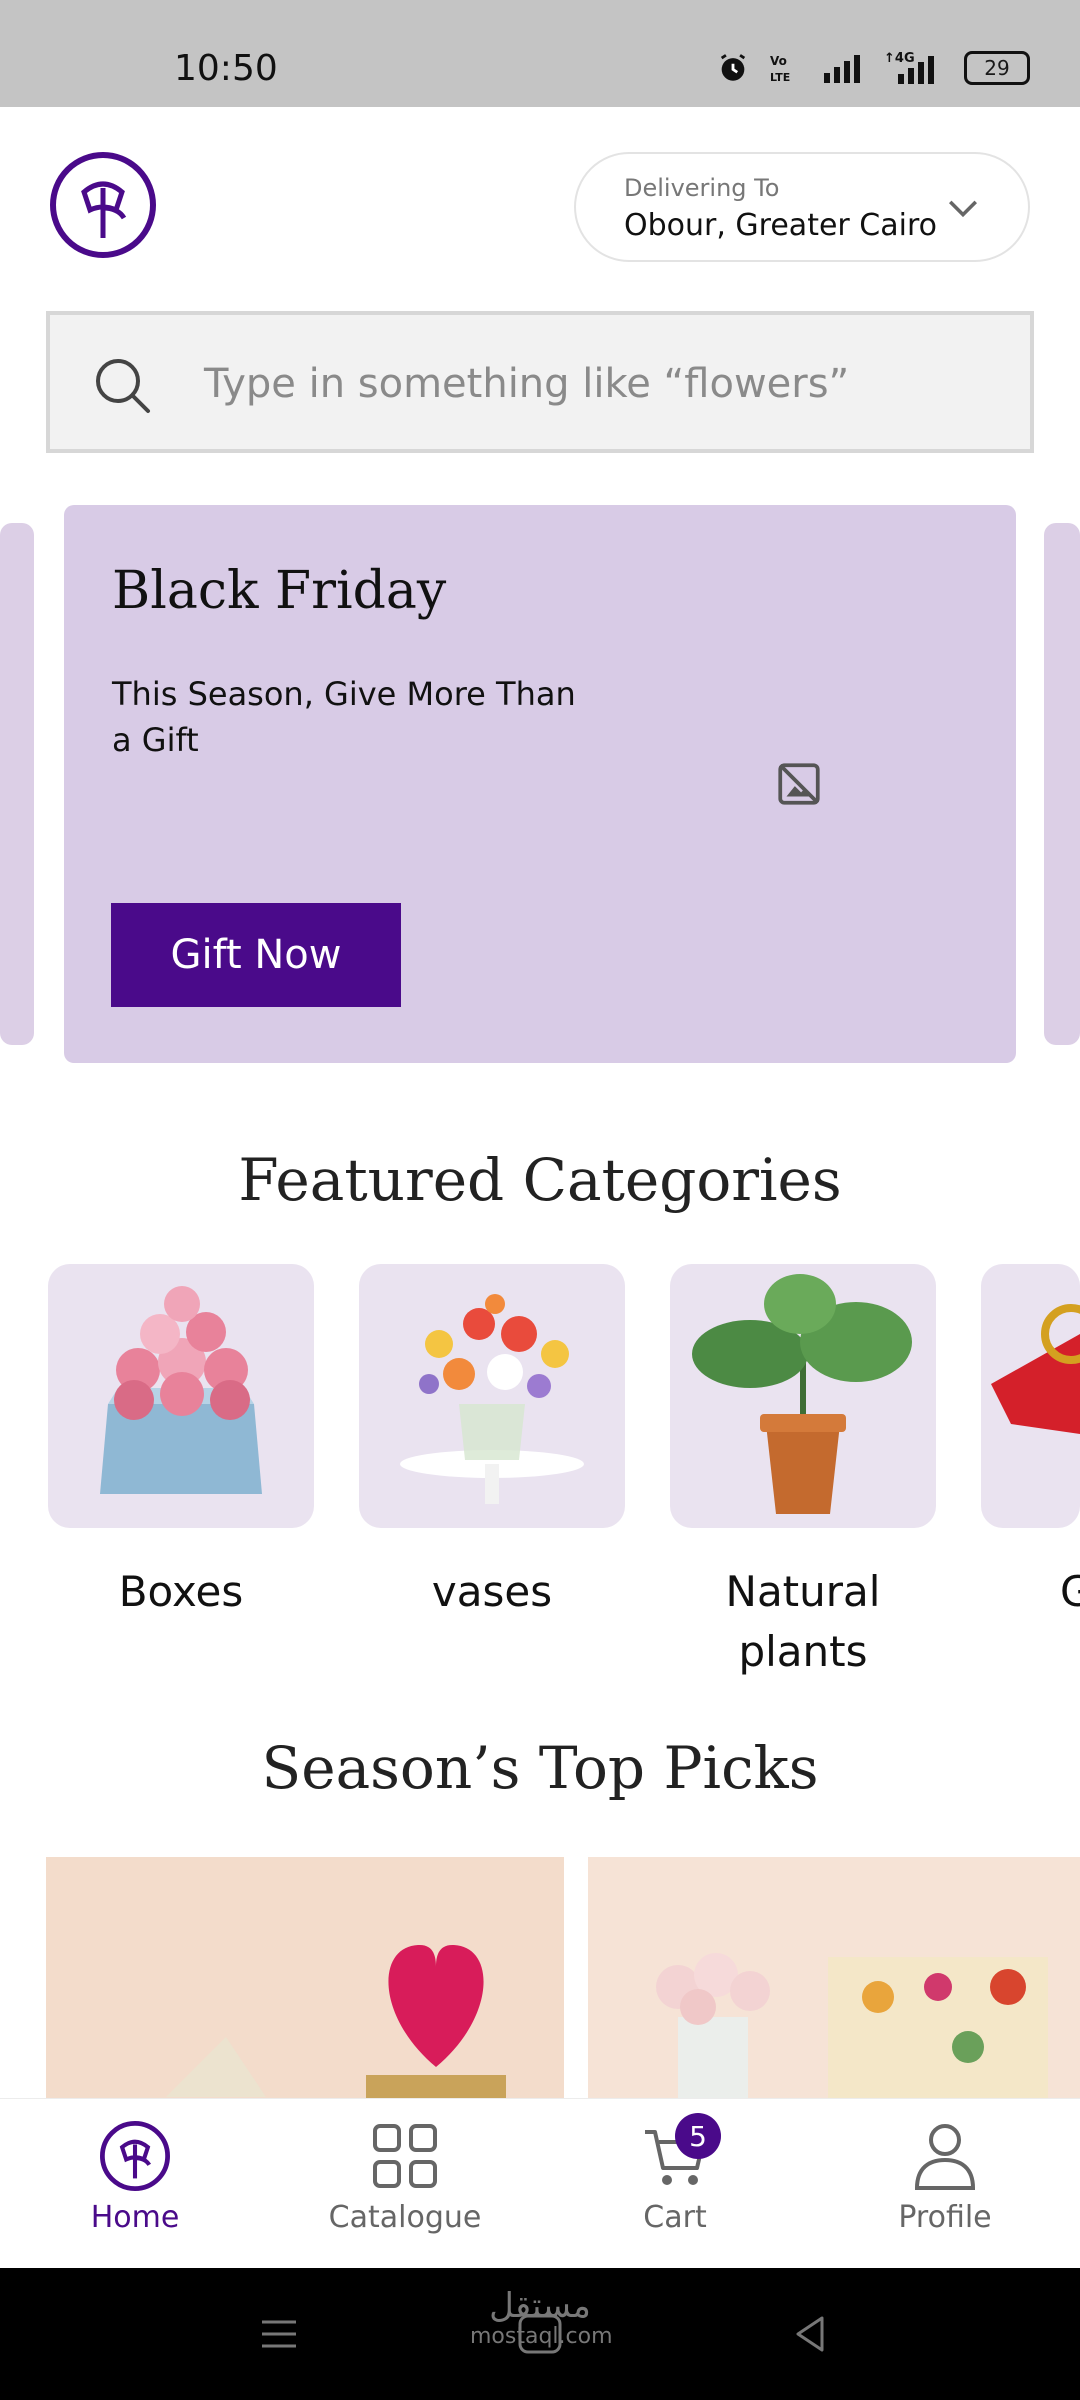 The image size is (1080, 2400). I want to click on back-icon, so click(810, 2334).